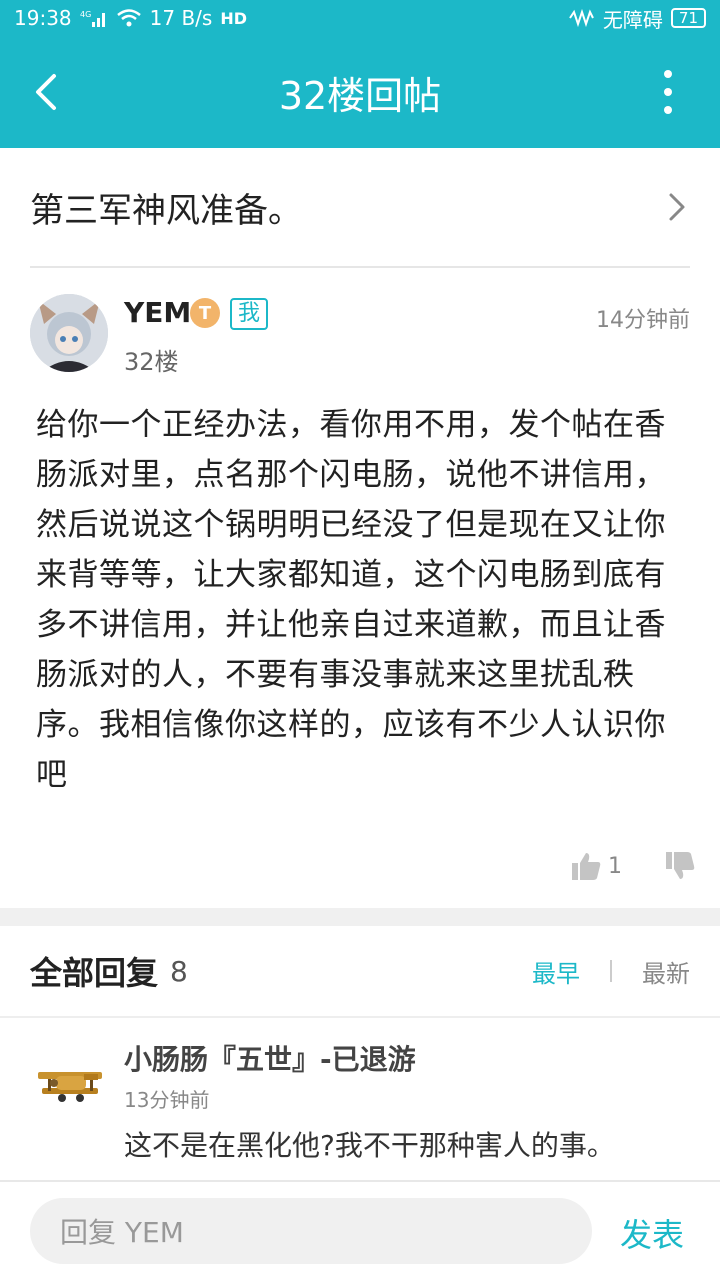 This screenshot has height=1280, width=720. What do you see at coordinates (233, 18) in the screenshot?
I see `hd-icon: HD` at bounding box center [233, 18].